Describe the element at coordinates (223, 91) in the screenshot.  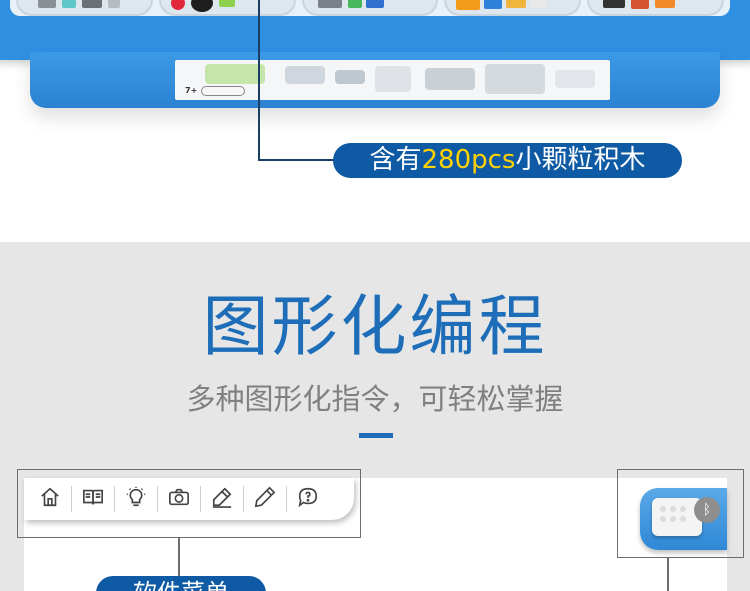
I see `battery-info-badge` at that location.